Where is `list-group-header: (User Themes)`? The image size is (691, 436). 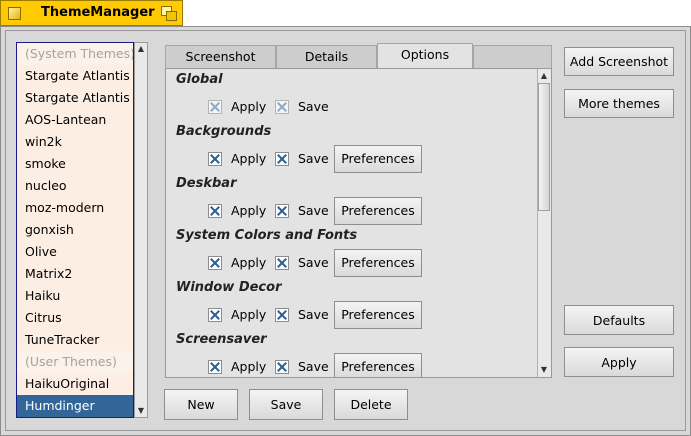 list-group-header: (User Themes) is located at coordinates (75, 362).